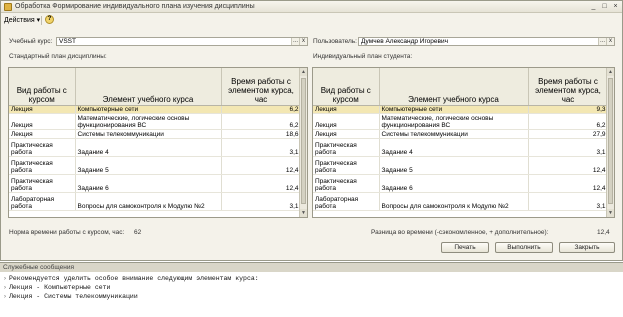 This screenshot has height=317, width=623. I want to click on user-clear-button: x, so click(610, 41).